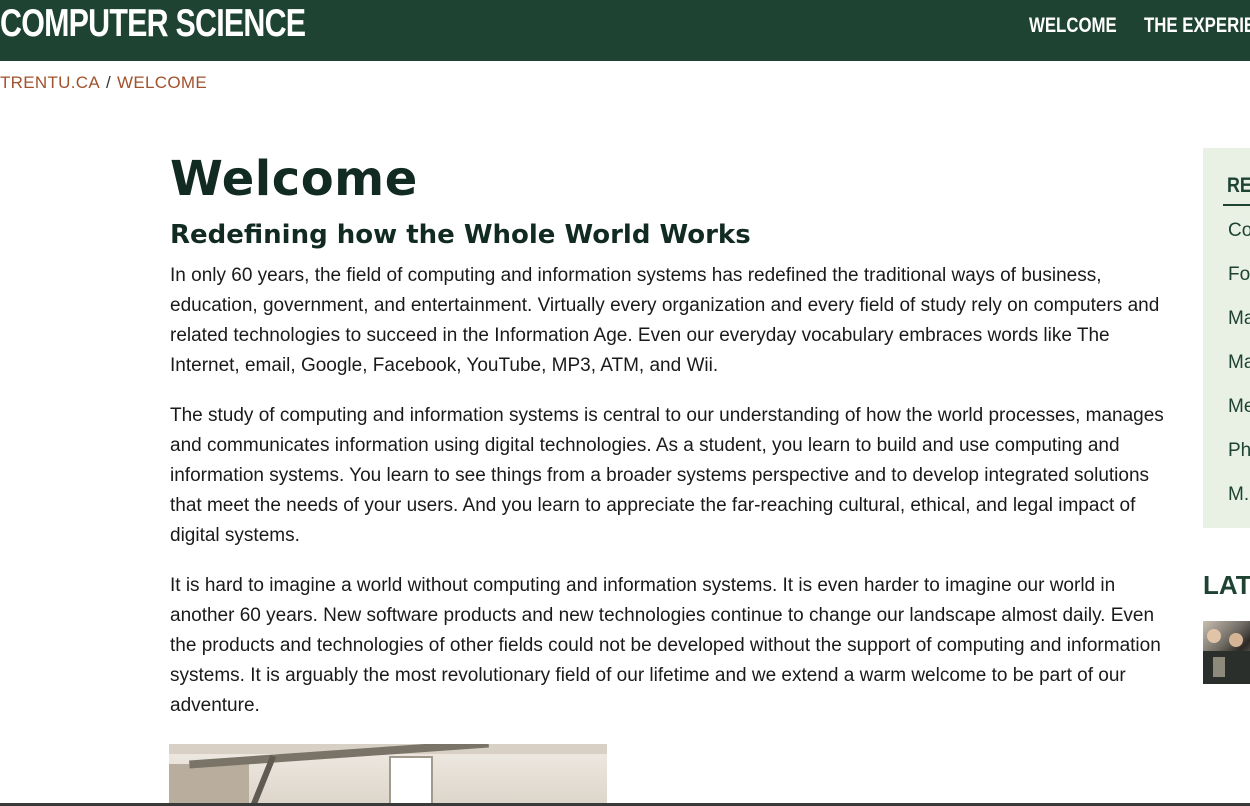 This screenshot has width=1250, height=806. What do you see at coordinates (153, 24) in the screenshot?
I see `site-title: COMPUTER SCIENCE` at bounding box center [153, 24].